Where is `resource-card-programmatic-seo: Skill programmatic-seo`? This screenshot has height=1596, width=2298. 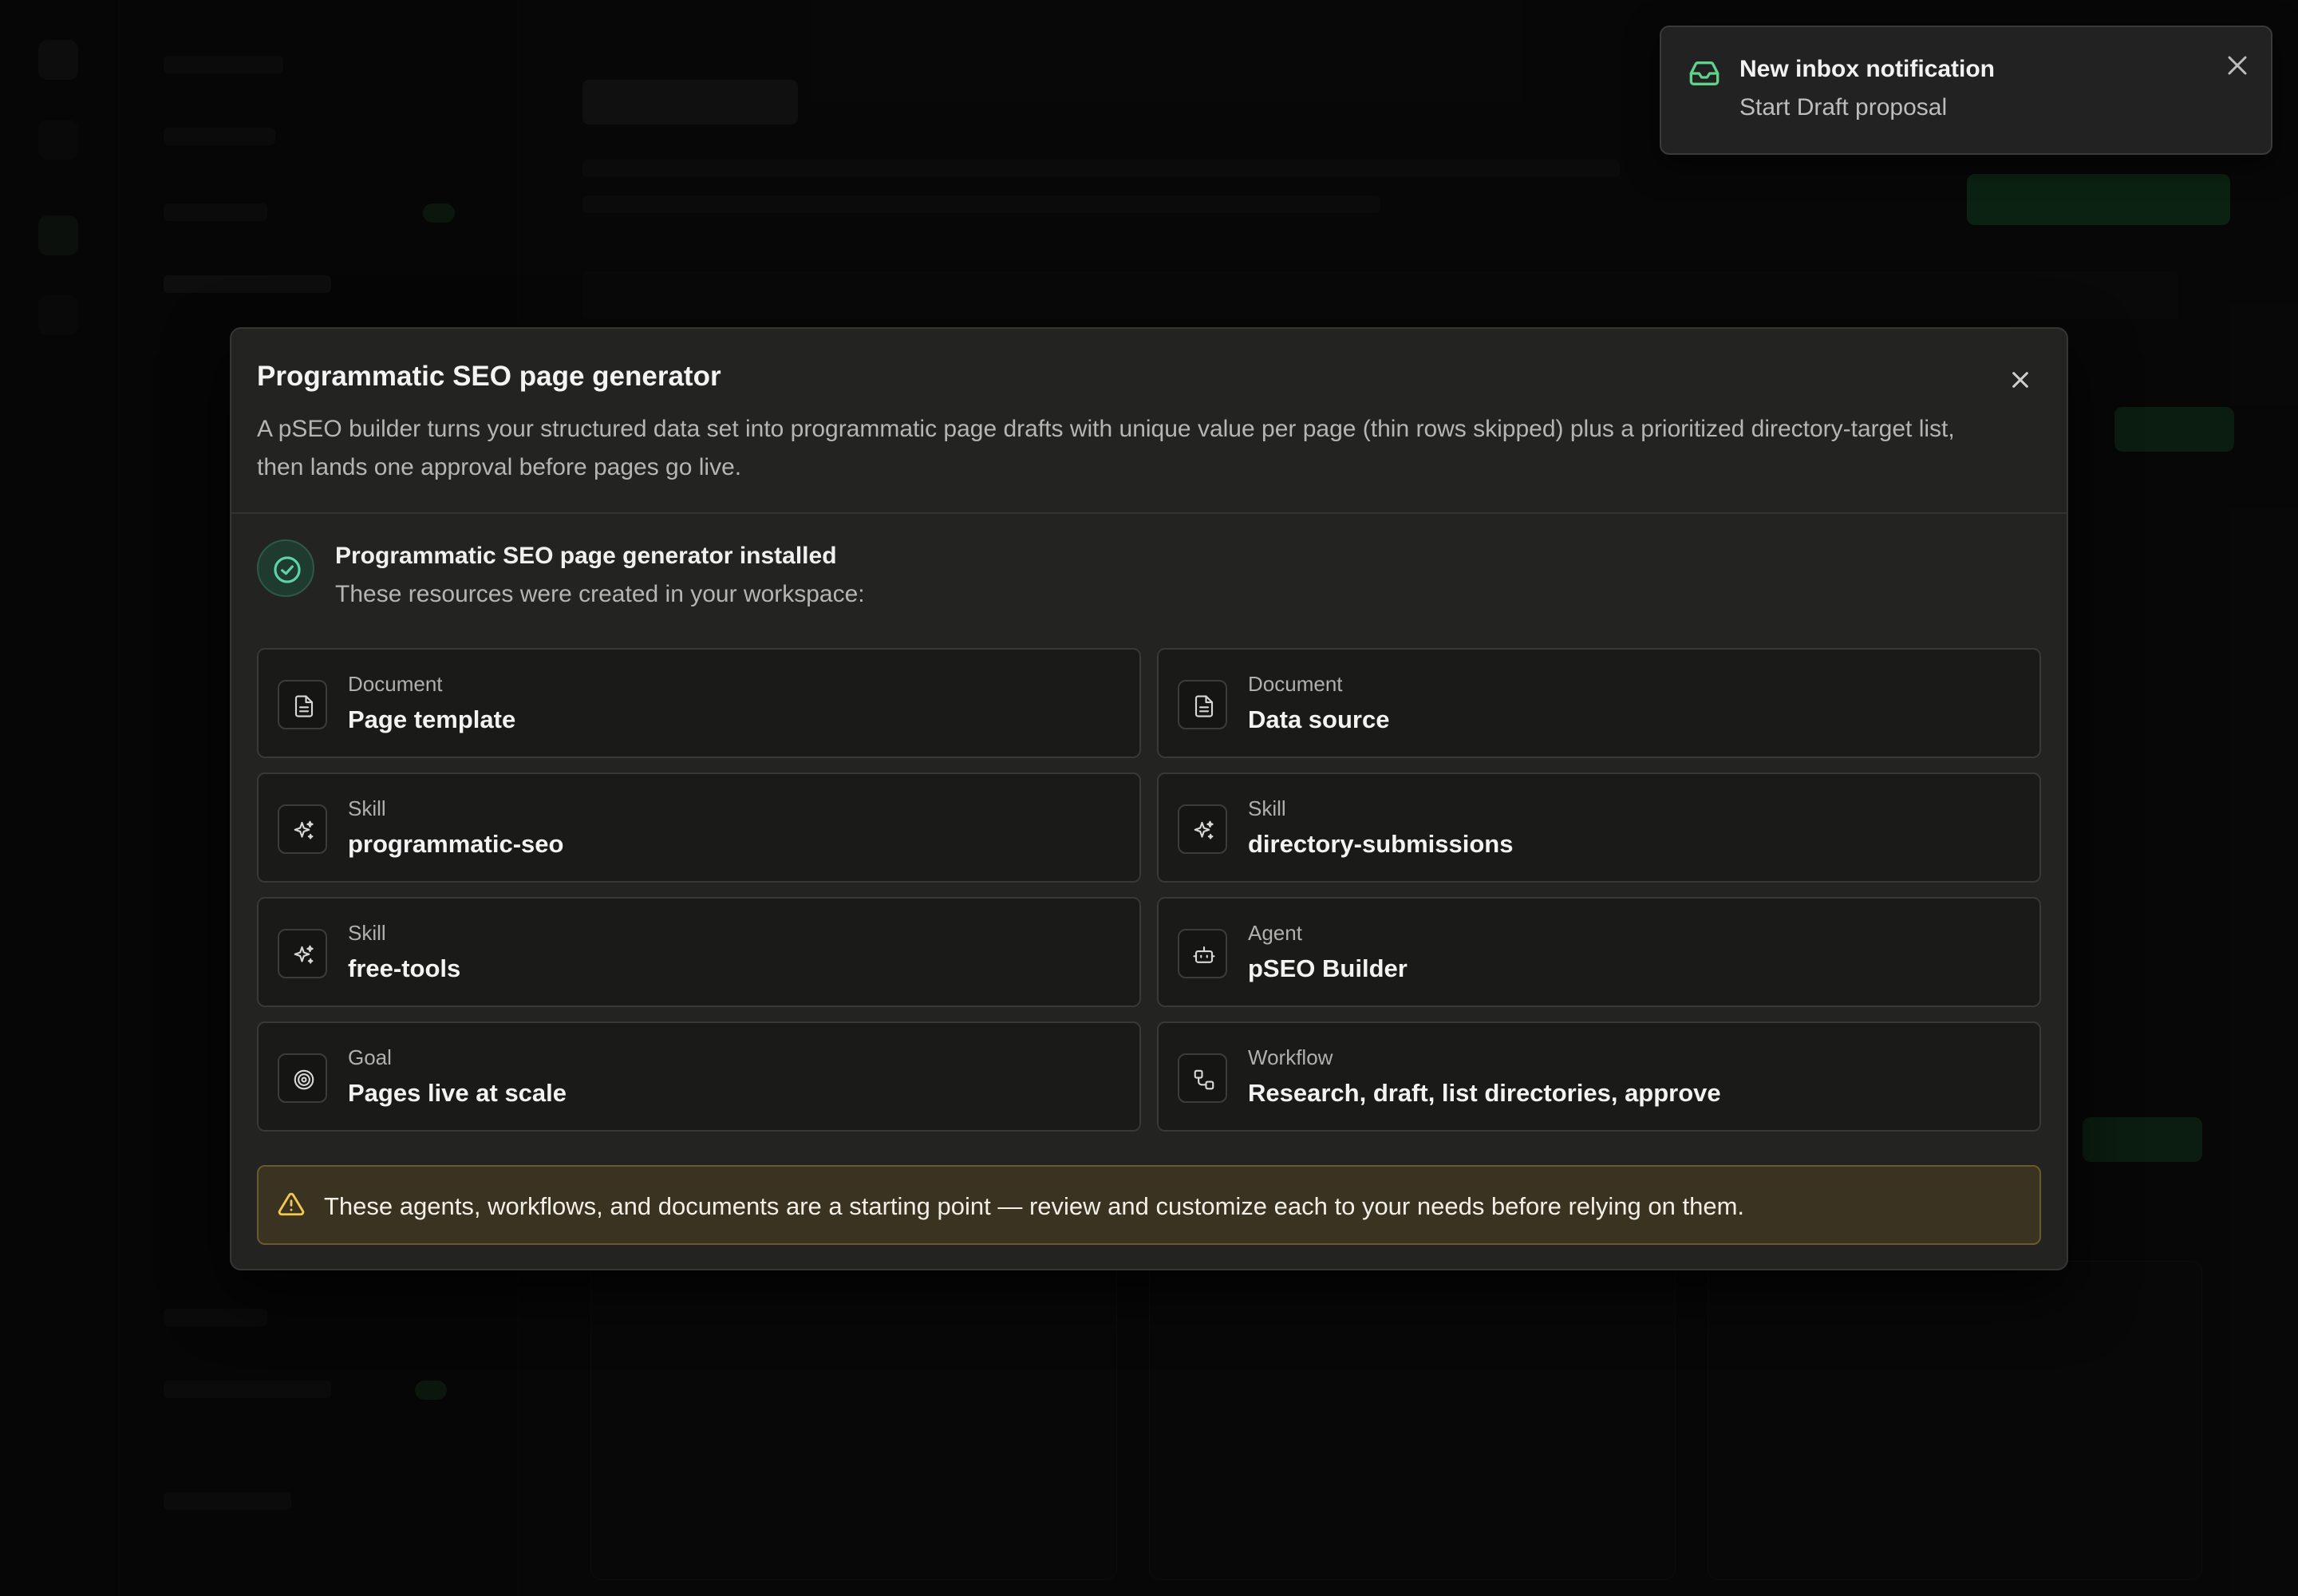 resource-card-programmatic-seo: Skill programmatic-seo is located at coordinates (699, 828).